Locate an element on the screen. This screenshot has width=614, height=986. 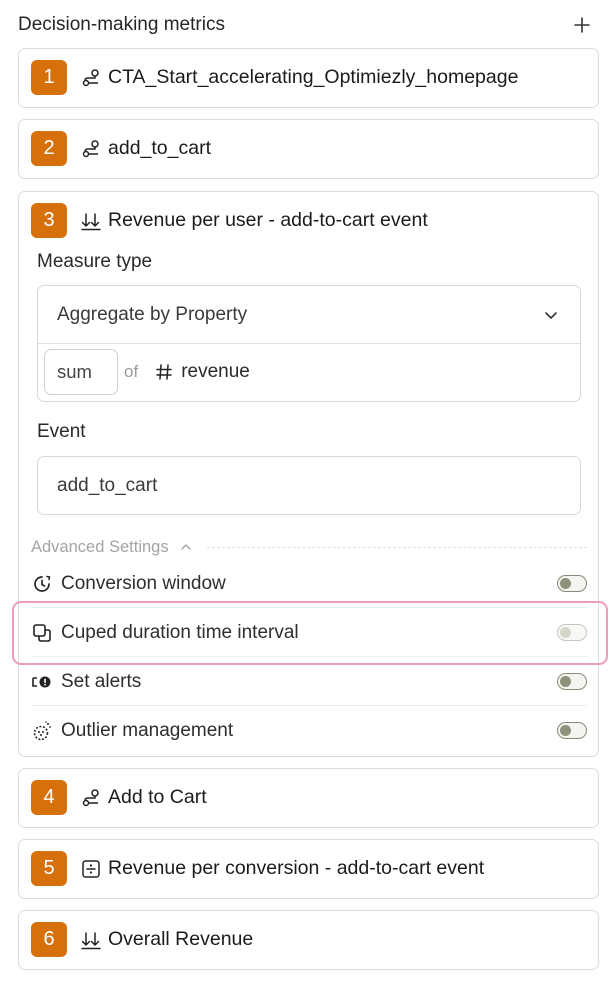
setting-set-alerts: Set alerts is located at coordinates (309, 682).